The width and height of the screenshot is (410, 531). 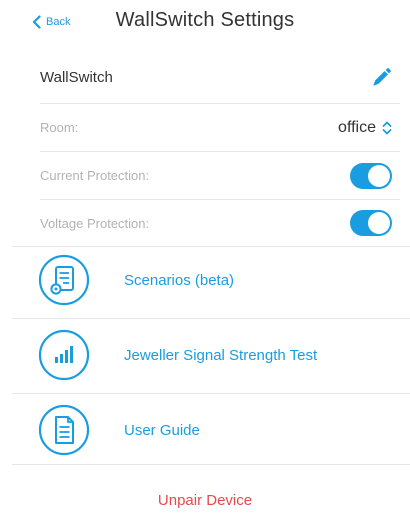 What do you see at coordinates (220, 176) in the screenshot?
I see `current-protection-row: Current Protection:` at bounding box center [220, 176].